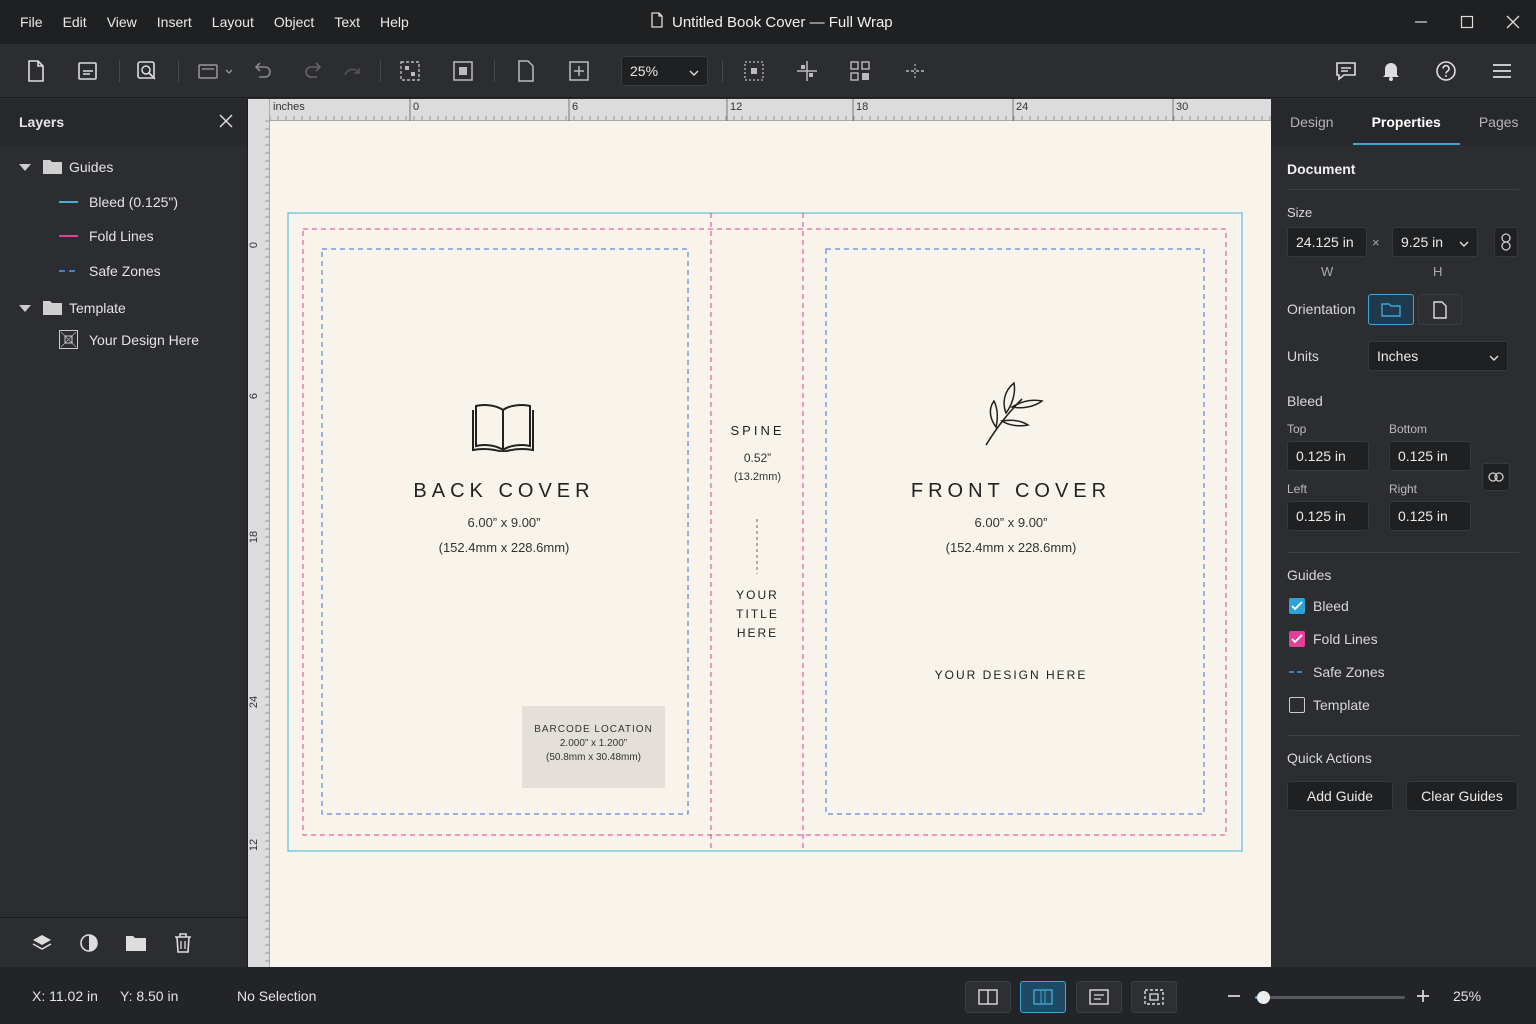  Describe the element at coordinates (41, 943) in the screenshot. I see `layers-stack-icon` at that location.